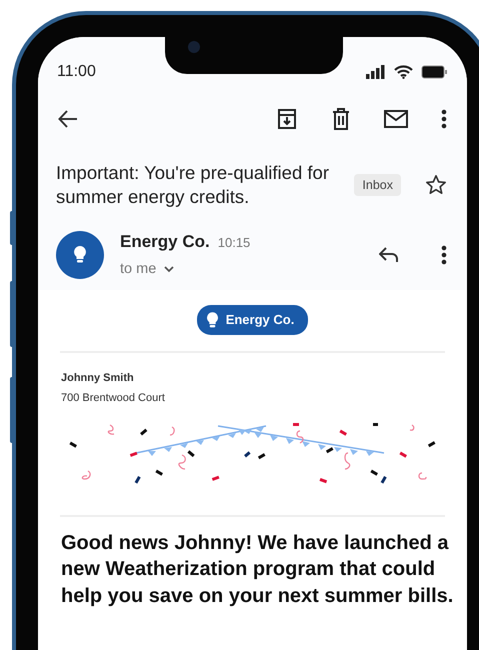  I want to click on recipient-text: to me, so click(138, 269).